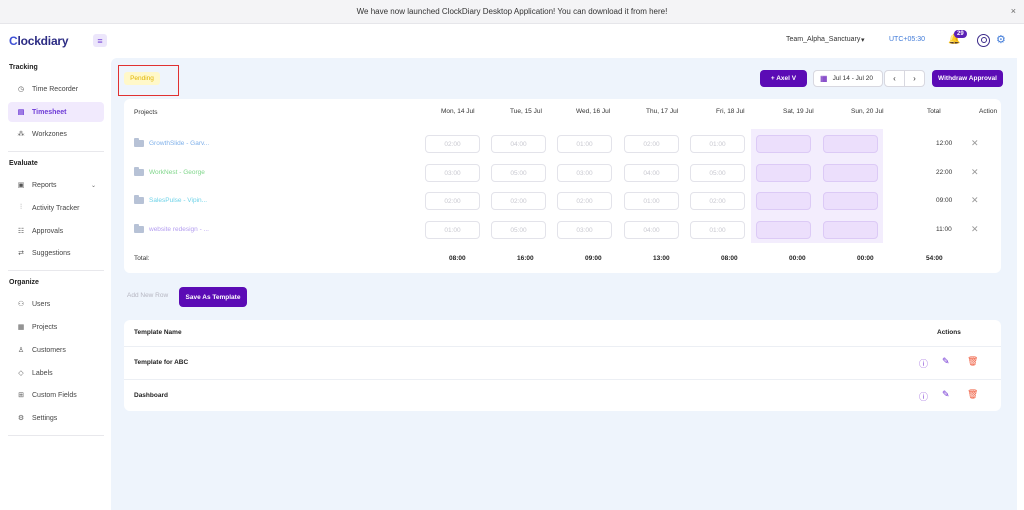  What do you see at coordinates (56, 395) in the screenshot?
I see `sidebar-item-custom-fields: ⊞ Custom Fields` at bounding box center [56, 395].